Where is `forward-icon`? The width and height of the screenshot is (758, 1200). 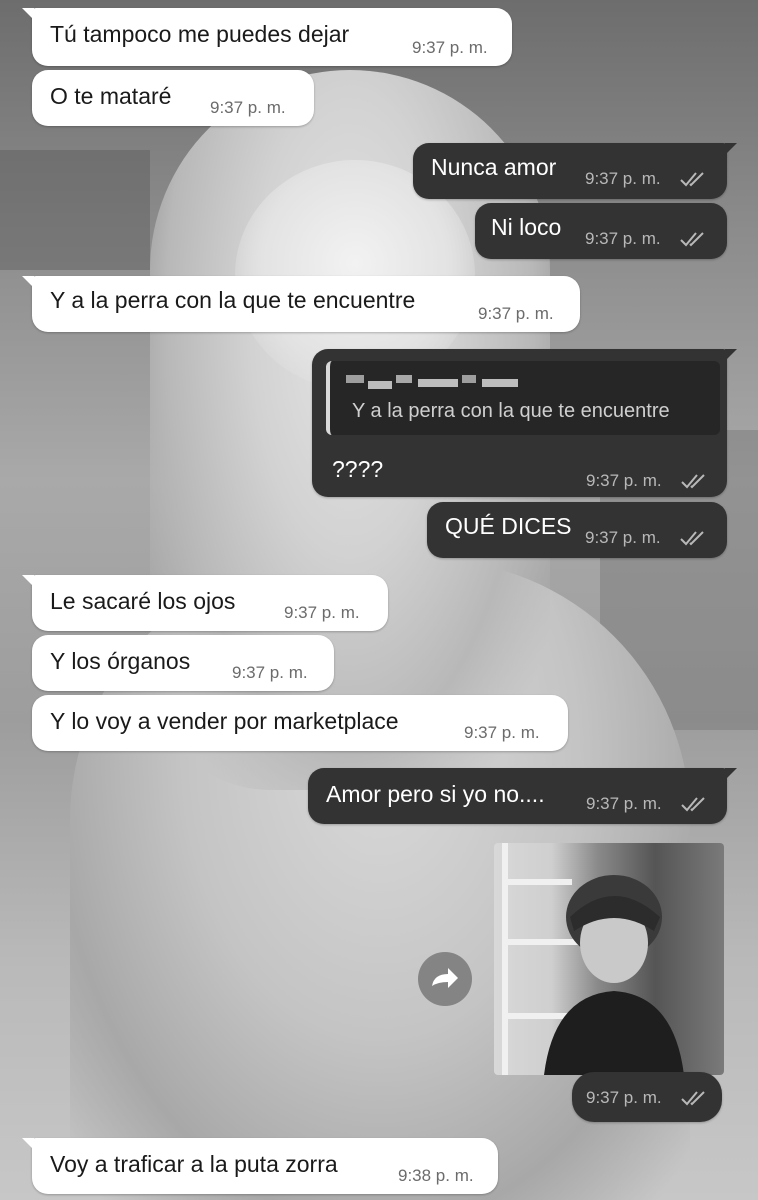
forward-icon is located at coordinates (445, 979).